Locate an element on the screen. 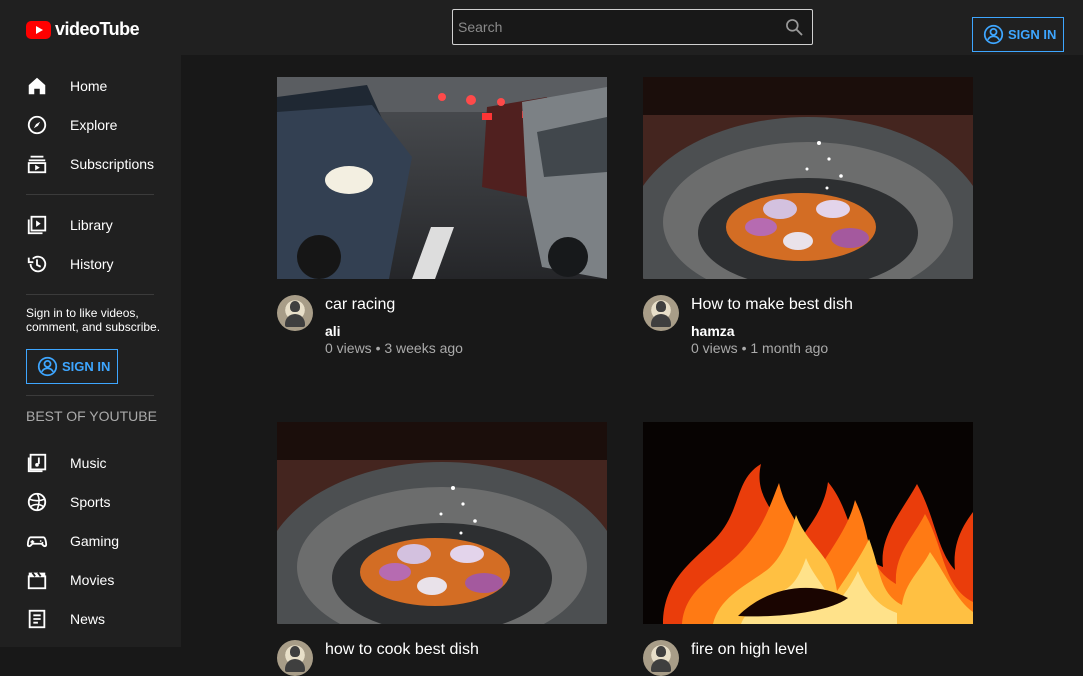 Image resolution: width=1083 pixels, height=676 pixels. sidebar-item-news: News is located at coordinates (101, 619).